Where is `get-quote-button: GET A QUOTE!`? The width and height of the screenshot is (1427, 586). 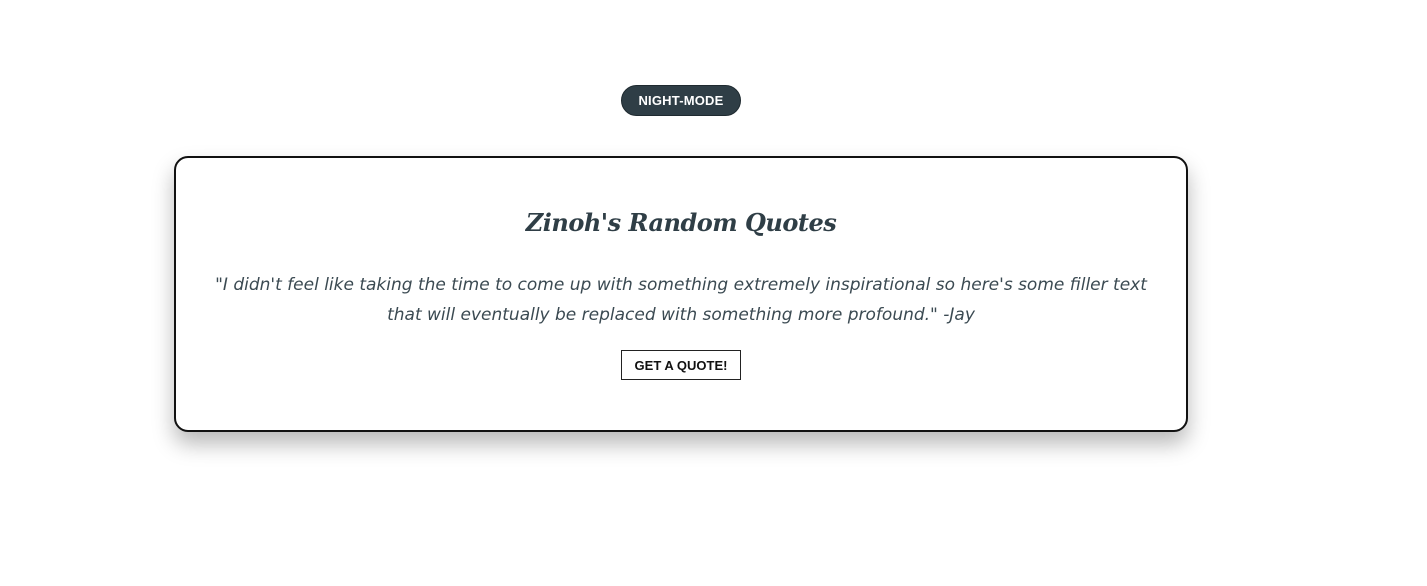
get-quote-button: GET A QUOTE! is located at coordinates (681, 365).